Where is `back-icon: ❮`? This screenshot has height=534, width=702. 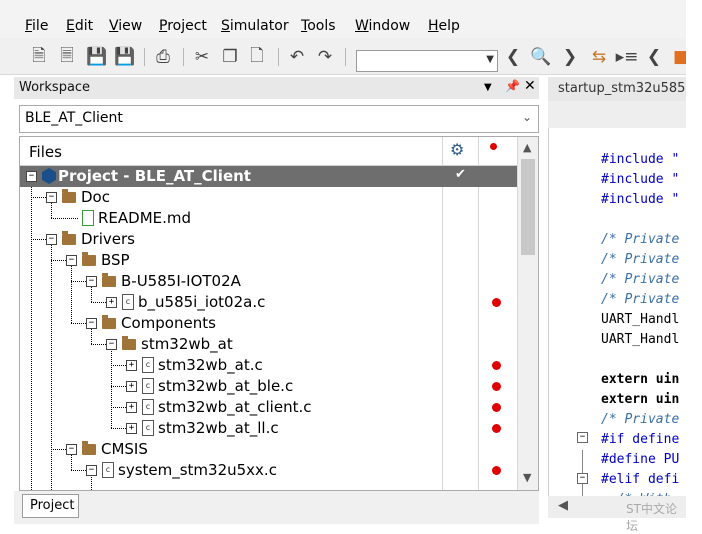 back-icon: ❮ is located at coordinates (513, 57).